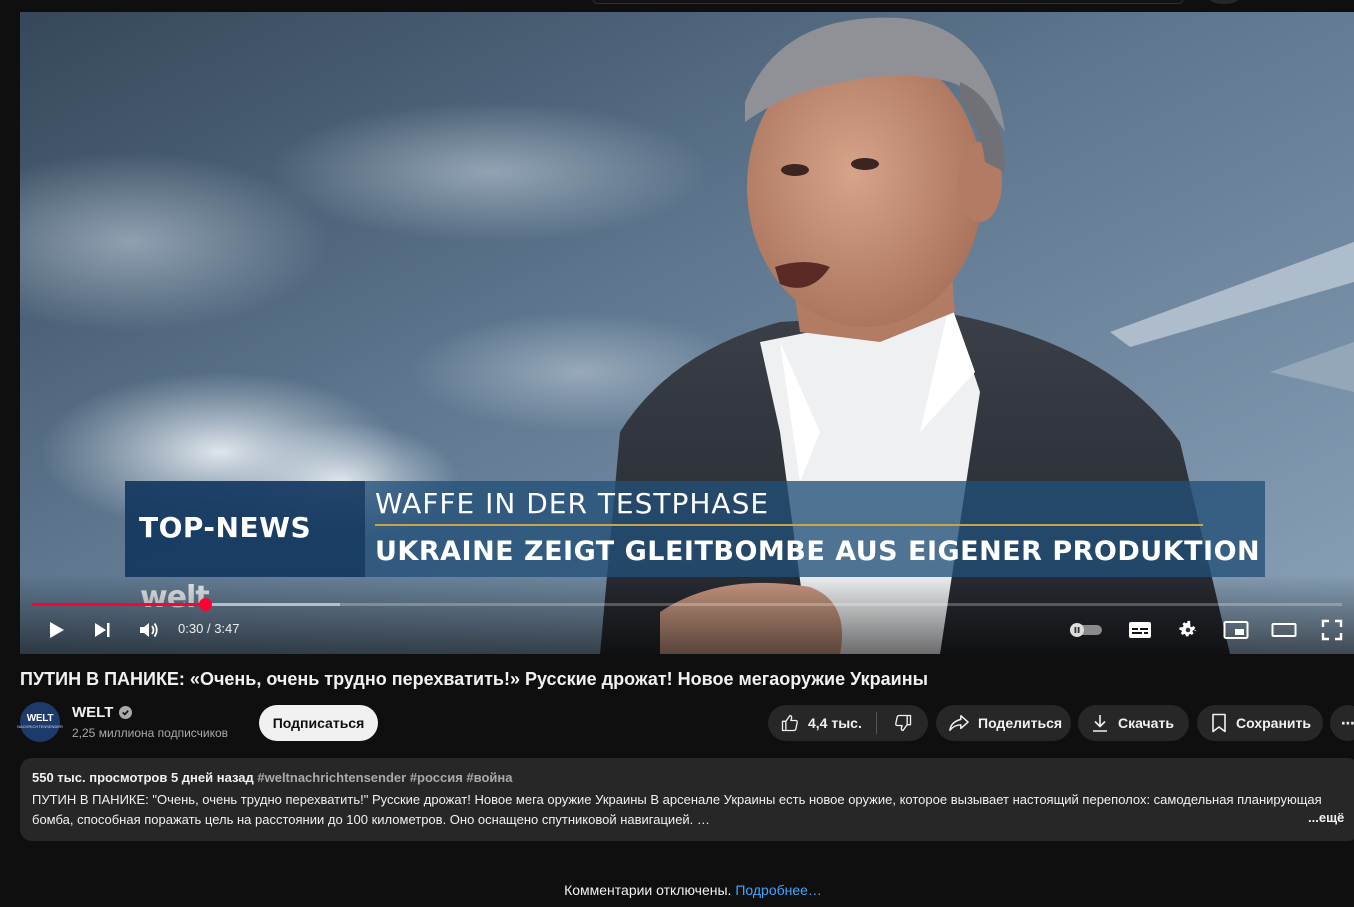  What do you see at coordinates (789, 525) in the screenshot?
I see `lower-third-divider` at bounding box center [789, 525].